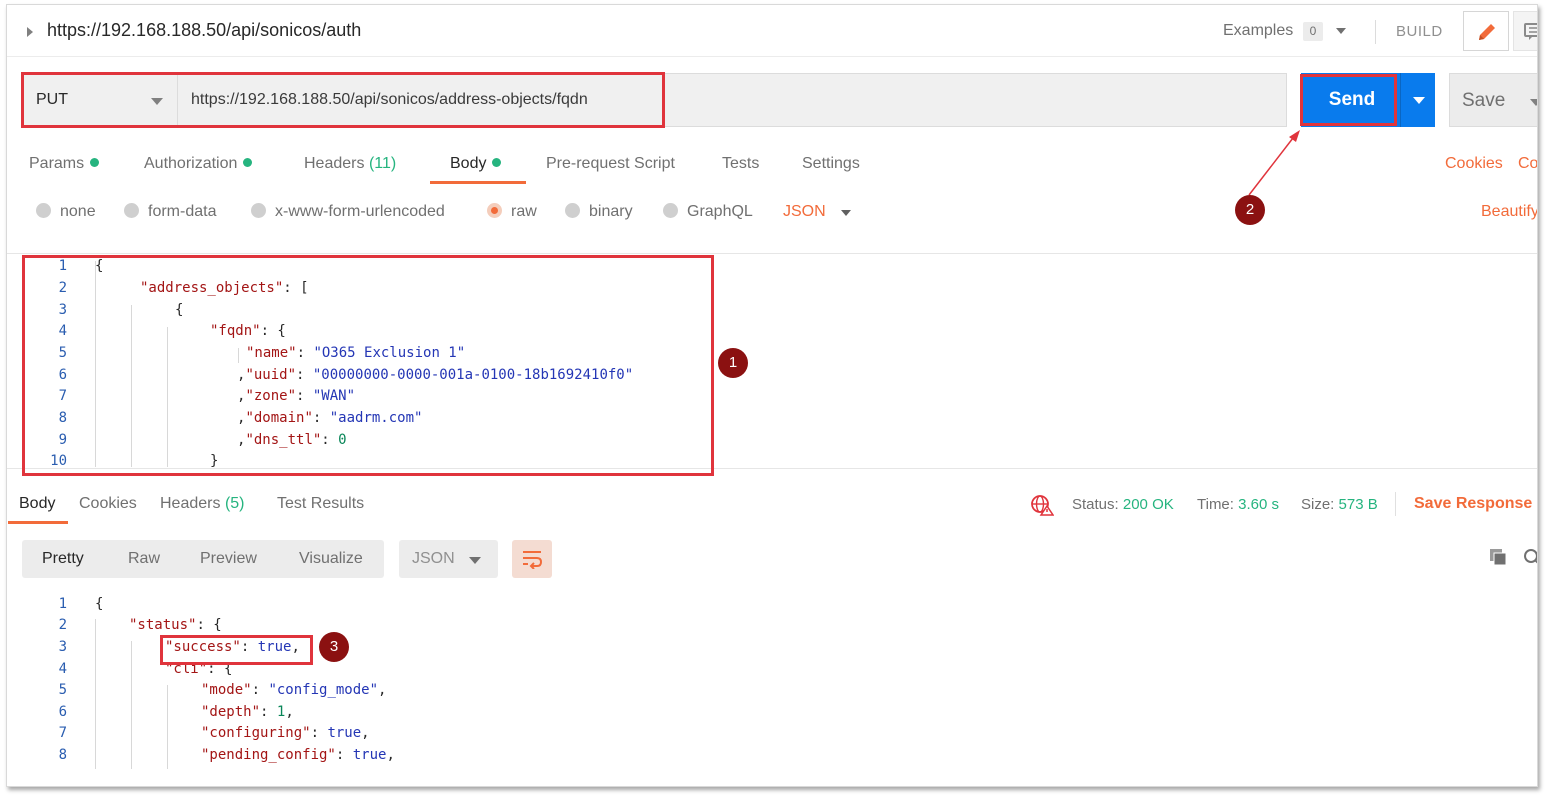  Describe the element at coordinates (1274, 163) in the screenshot. I see `annotation-arrow` at that location.